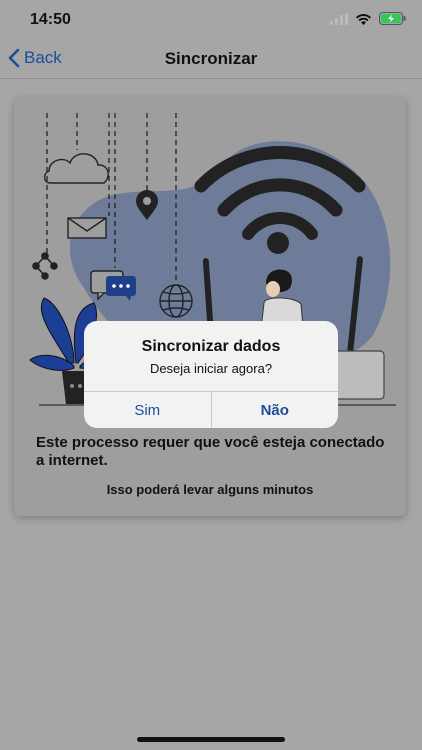 The width and height of the screenshot is (422, 750). I want to click on status-icons, so click(368, 18).